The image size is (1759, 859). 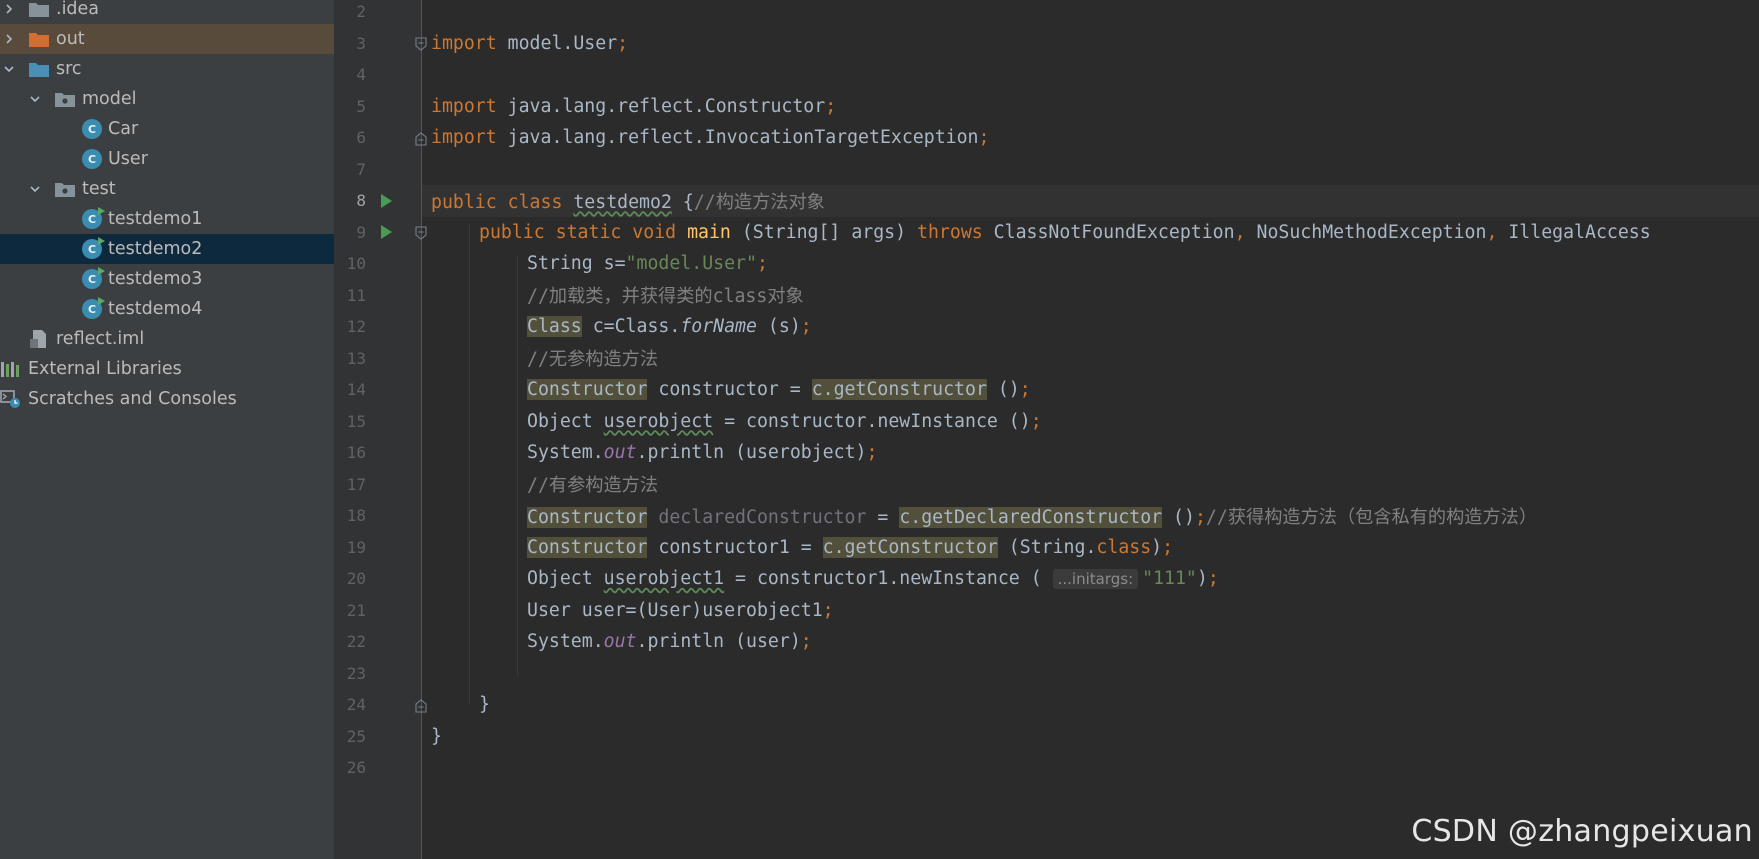 I want to click on line-number: 17, so click(x=356, y=484).